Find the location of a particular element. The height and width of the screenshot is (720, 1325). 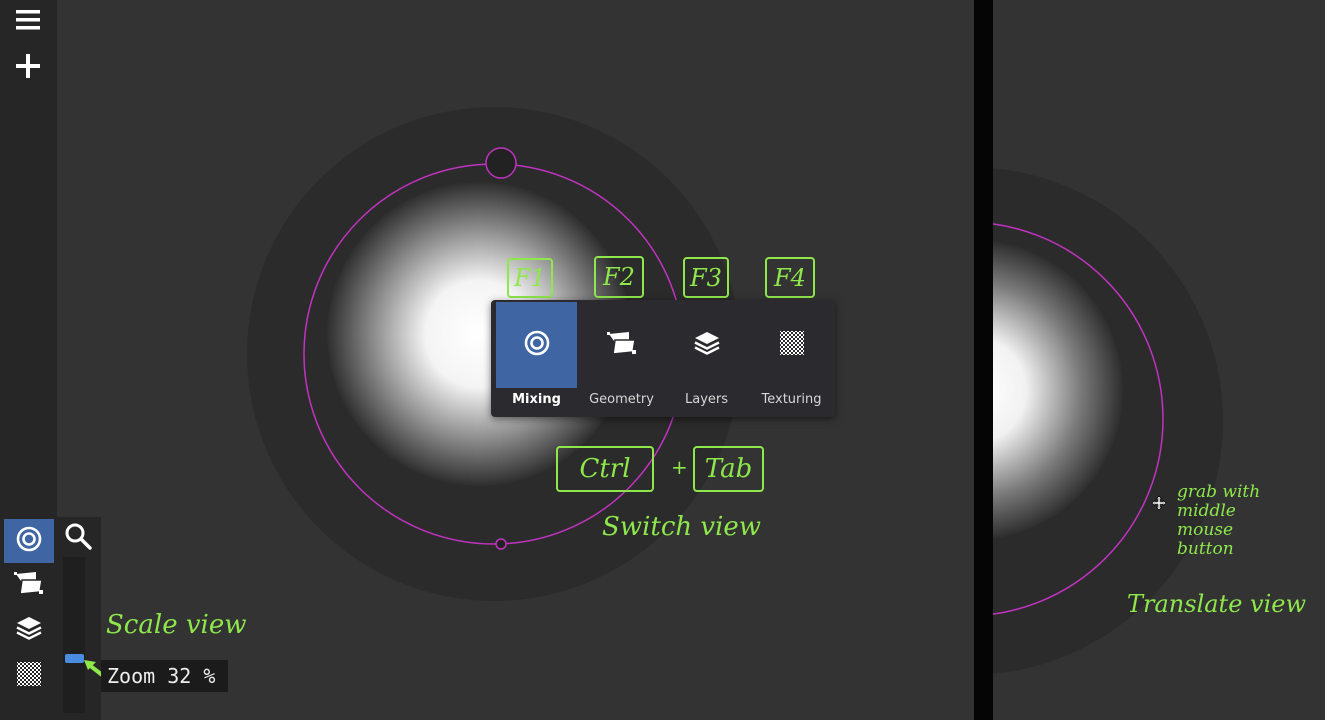

f2-key-annotation: F2 is located at coordinates (619, 277).